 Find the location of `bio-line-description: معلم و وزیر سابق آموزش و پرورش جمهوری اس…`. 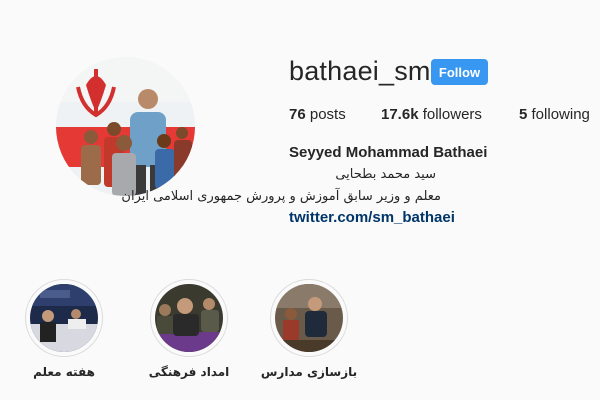

bio-line-description: معلم و وزیر سابق آموزش و پرورش جمهوری اس… is located at coordinates (281, 196).